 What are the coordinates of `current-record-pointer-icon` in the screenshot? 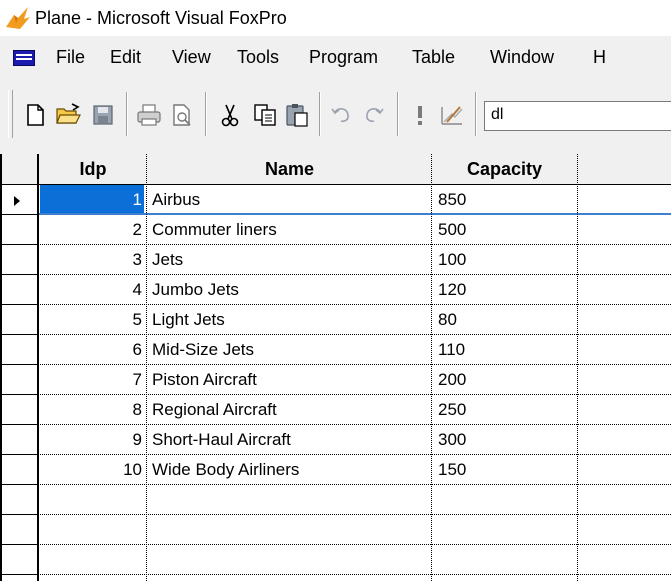 It's located at (17, 201).